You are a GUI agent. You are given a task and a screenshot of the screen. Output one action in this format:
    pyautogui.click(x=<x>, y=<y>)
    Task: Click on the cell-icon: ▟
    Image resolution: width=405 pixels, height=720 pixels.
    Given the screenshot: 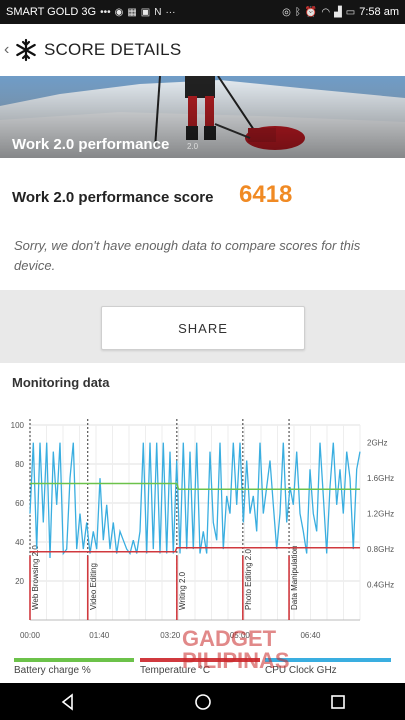 What is the action you would take?
    pyautogui.click(x=338, y=12)
    